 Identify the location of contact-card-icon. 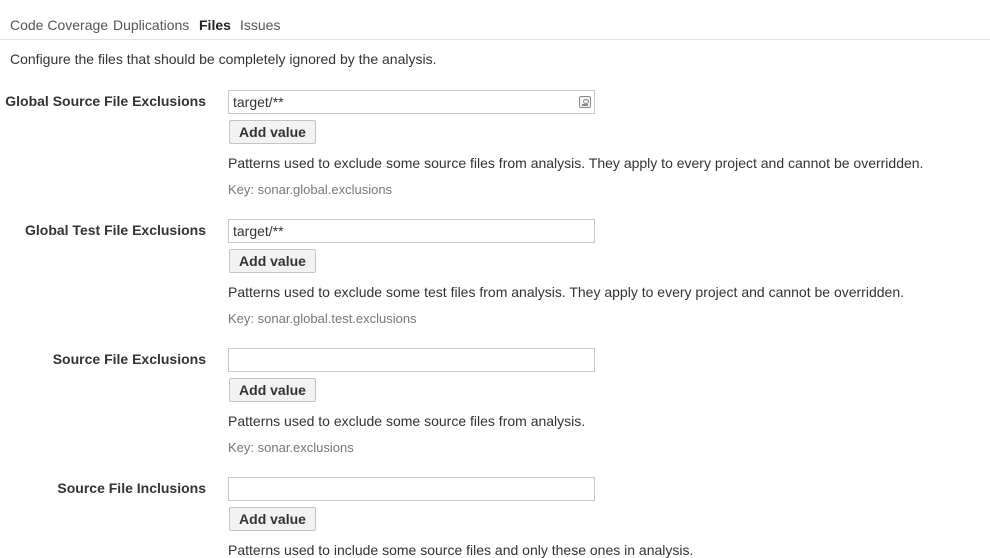
(585, 102).